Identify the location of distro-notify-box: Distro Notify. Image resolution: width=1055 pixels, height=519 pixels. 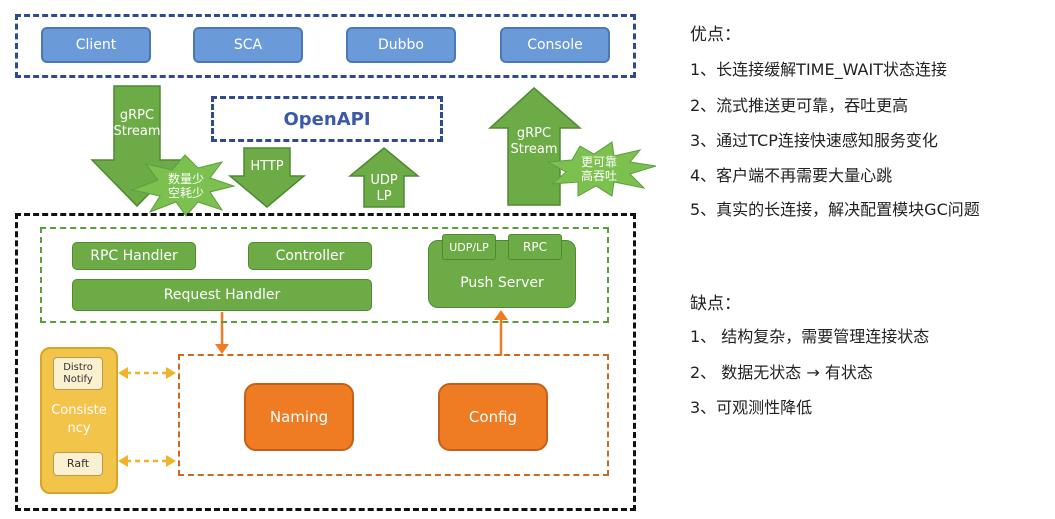
(78, 373).